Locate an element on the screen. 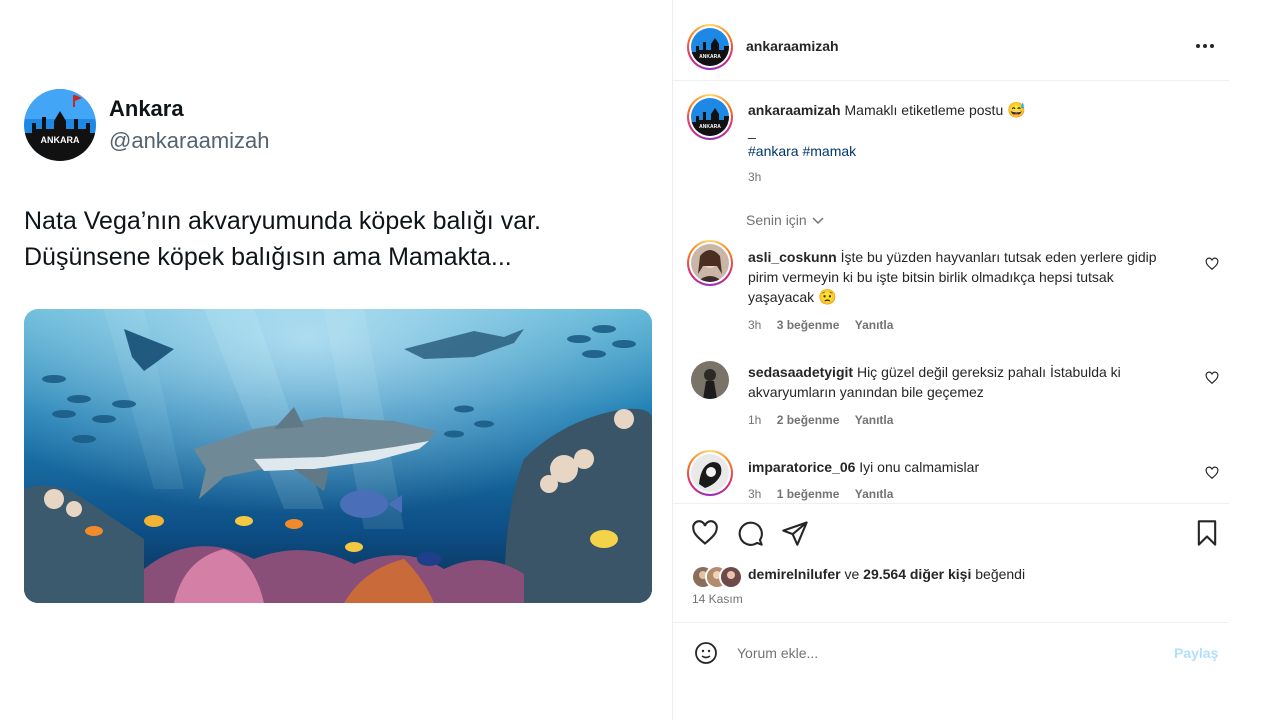  caption-text: Mamaklı etiketleme postu is located at coordinates (924, 110).